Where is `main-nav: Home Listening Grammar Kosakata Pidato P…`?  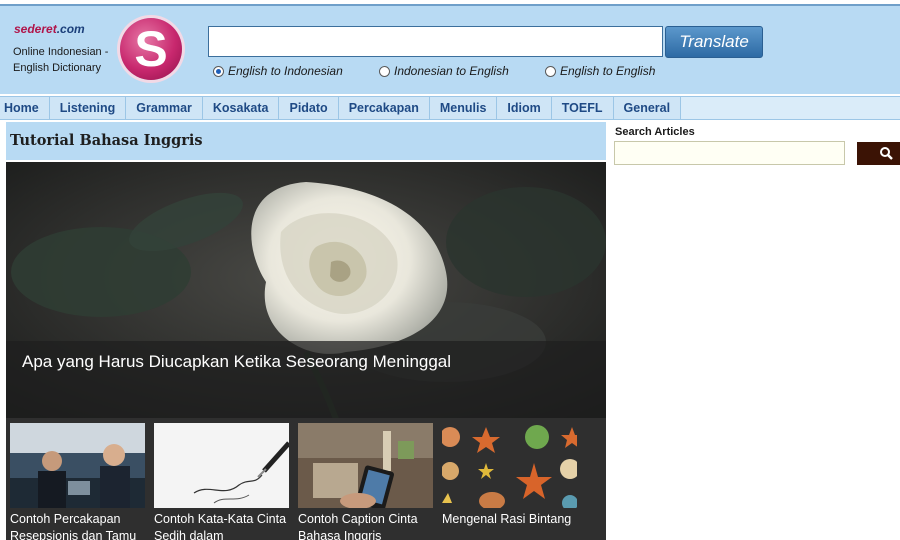
main-nav: Home Listening Grammar Kosakata Pidato P… is located at coordinates (450, 108).